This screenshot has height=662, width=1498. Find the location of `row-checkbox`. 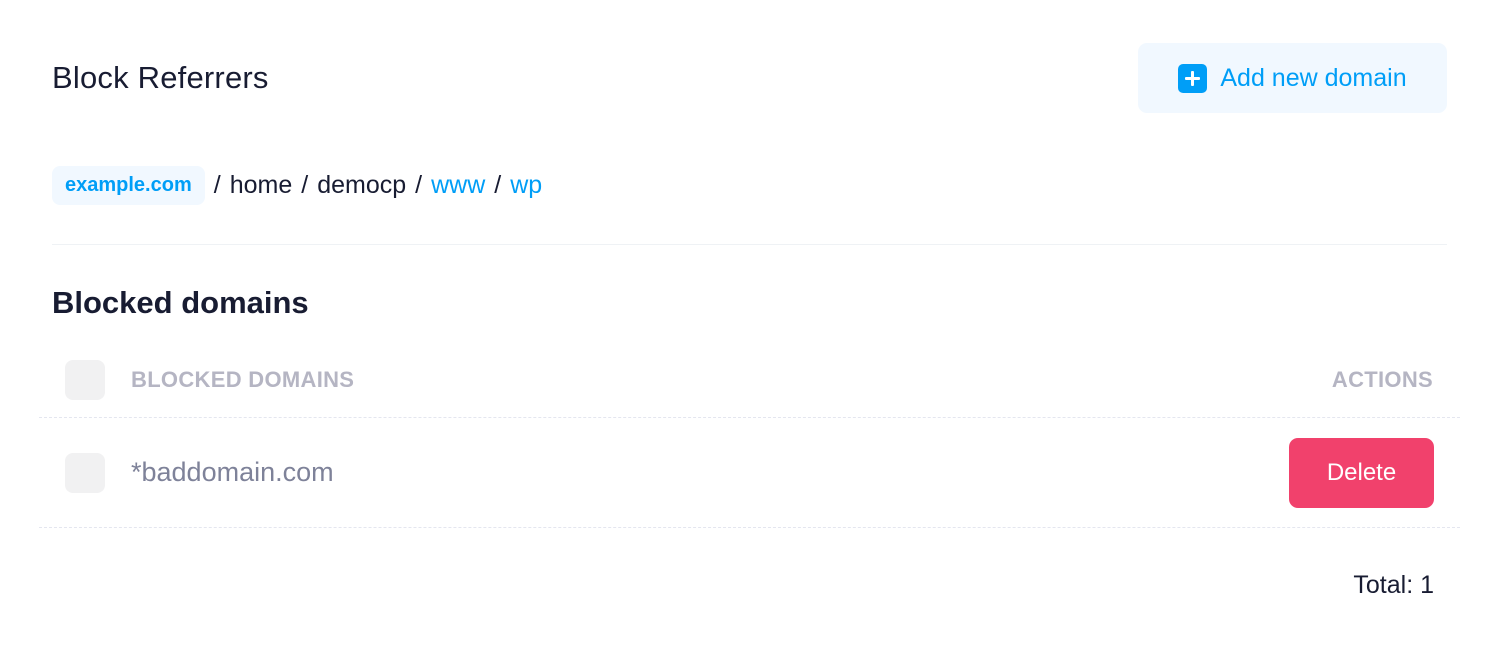

row-checkbox is located at coordinates (85, 472).